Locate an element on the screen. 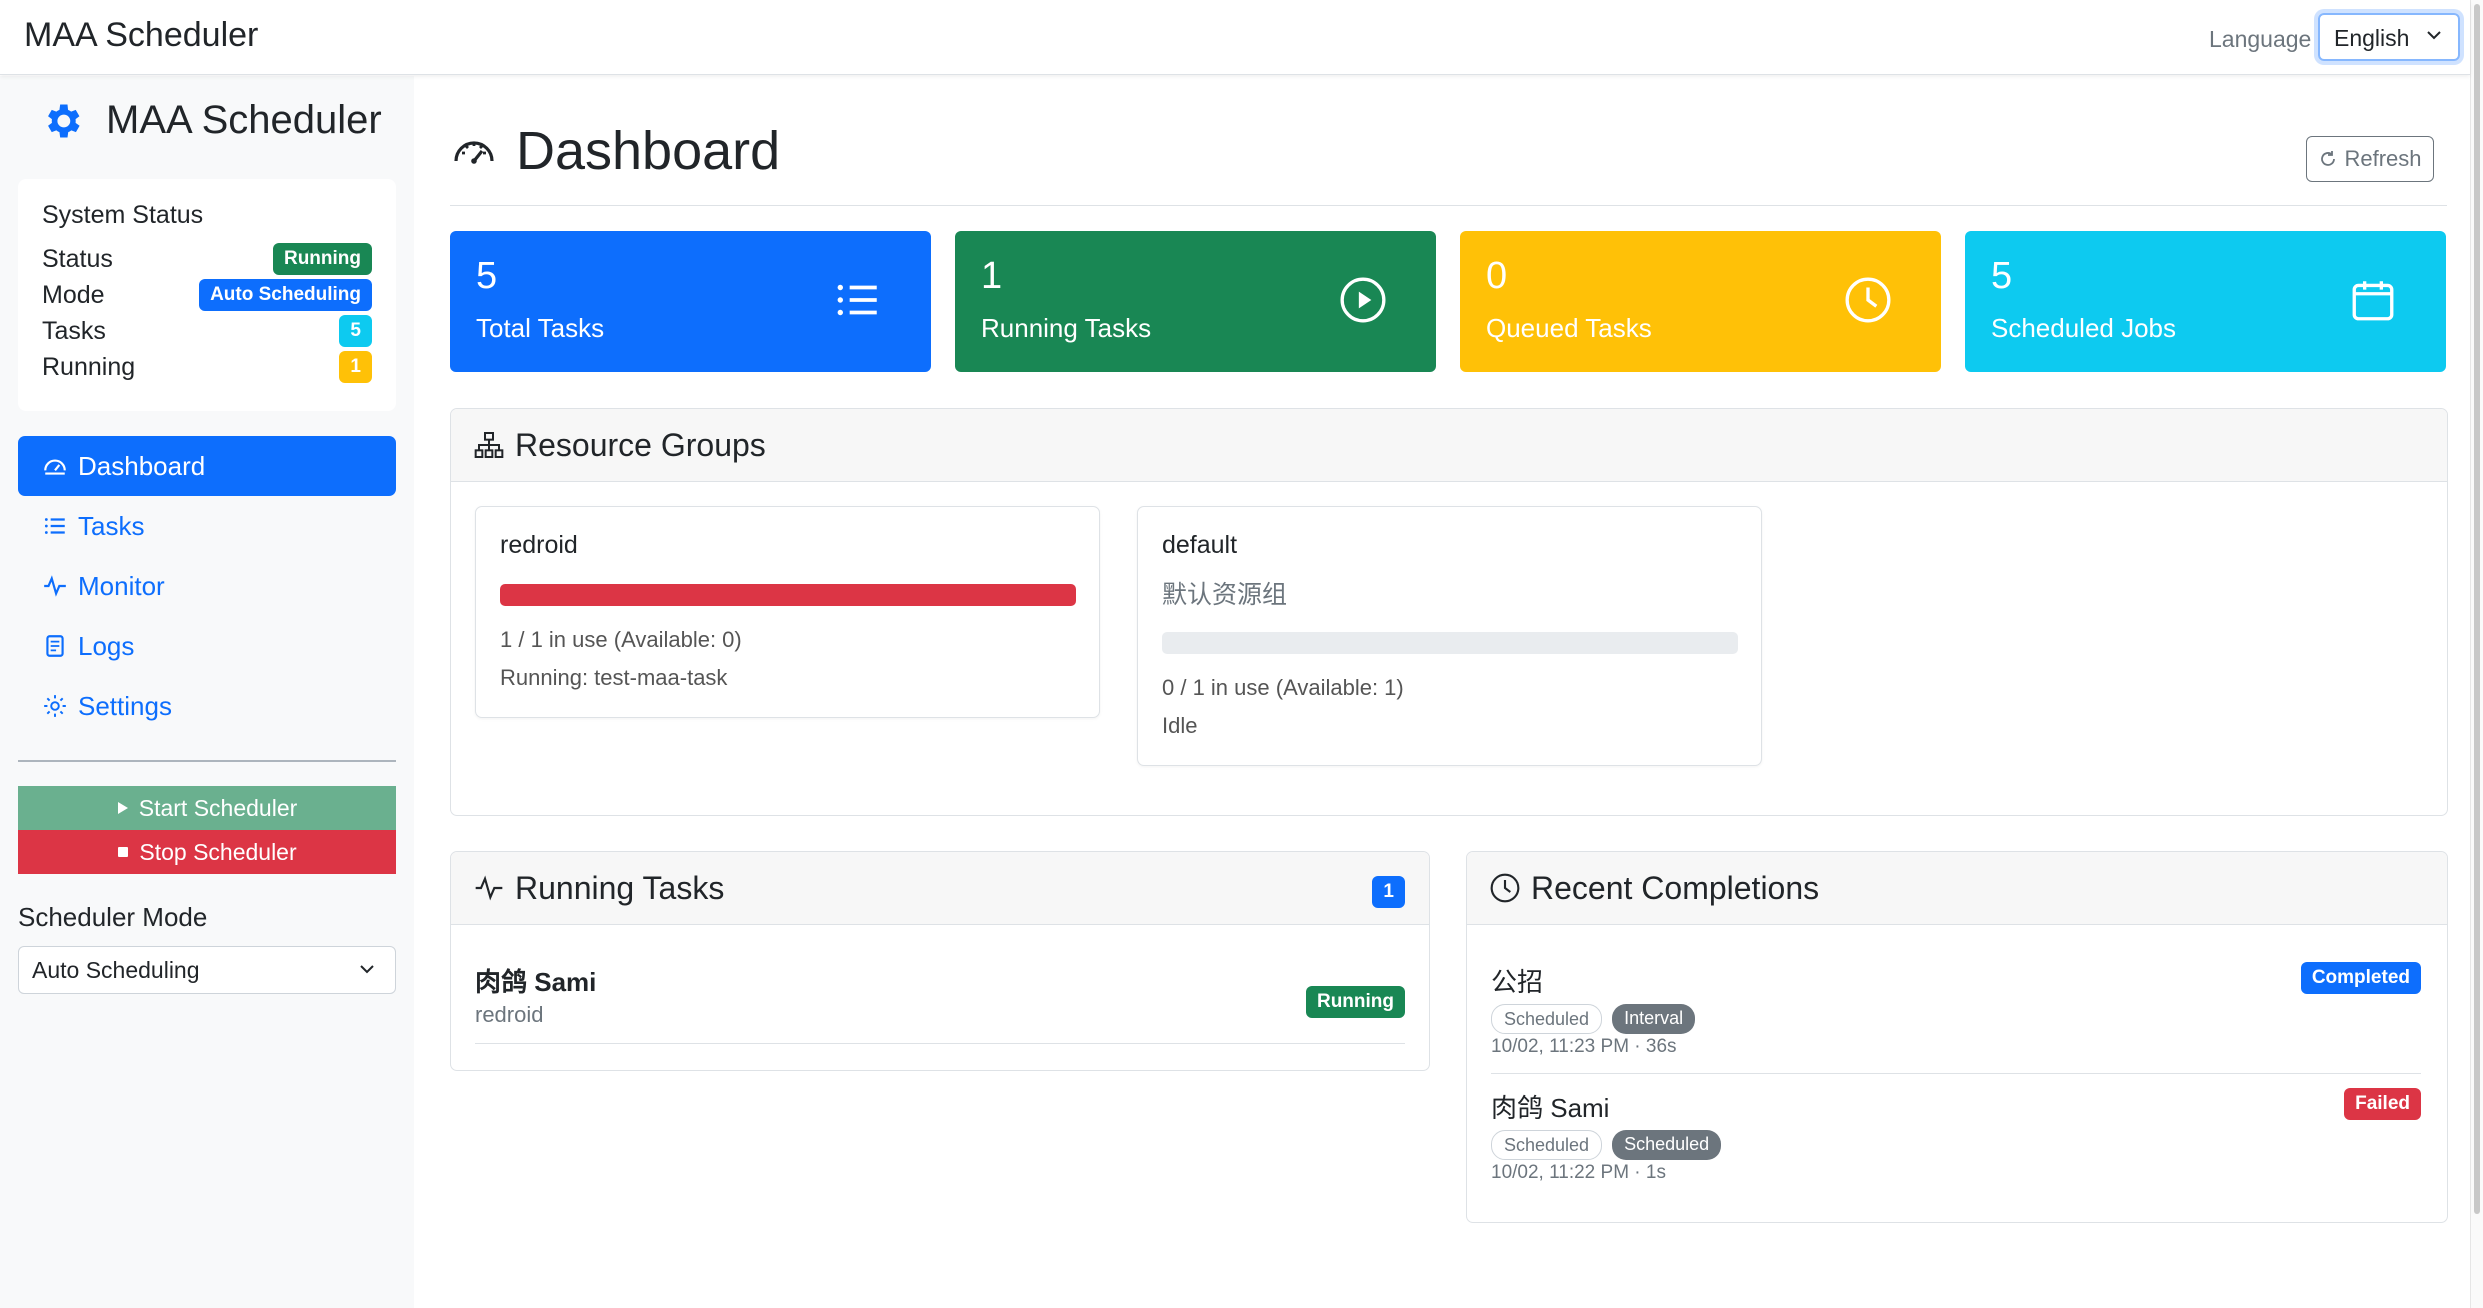 The image size is (2483, 1308). activity-icon is located at coordinates (489, 888).